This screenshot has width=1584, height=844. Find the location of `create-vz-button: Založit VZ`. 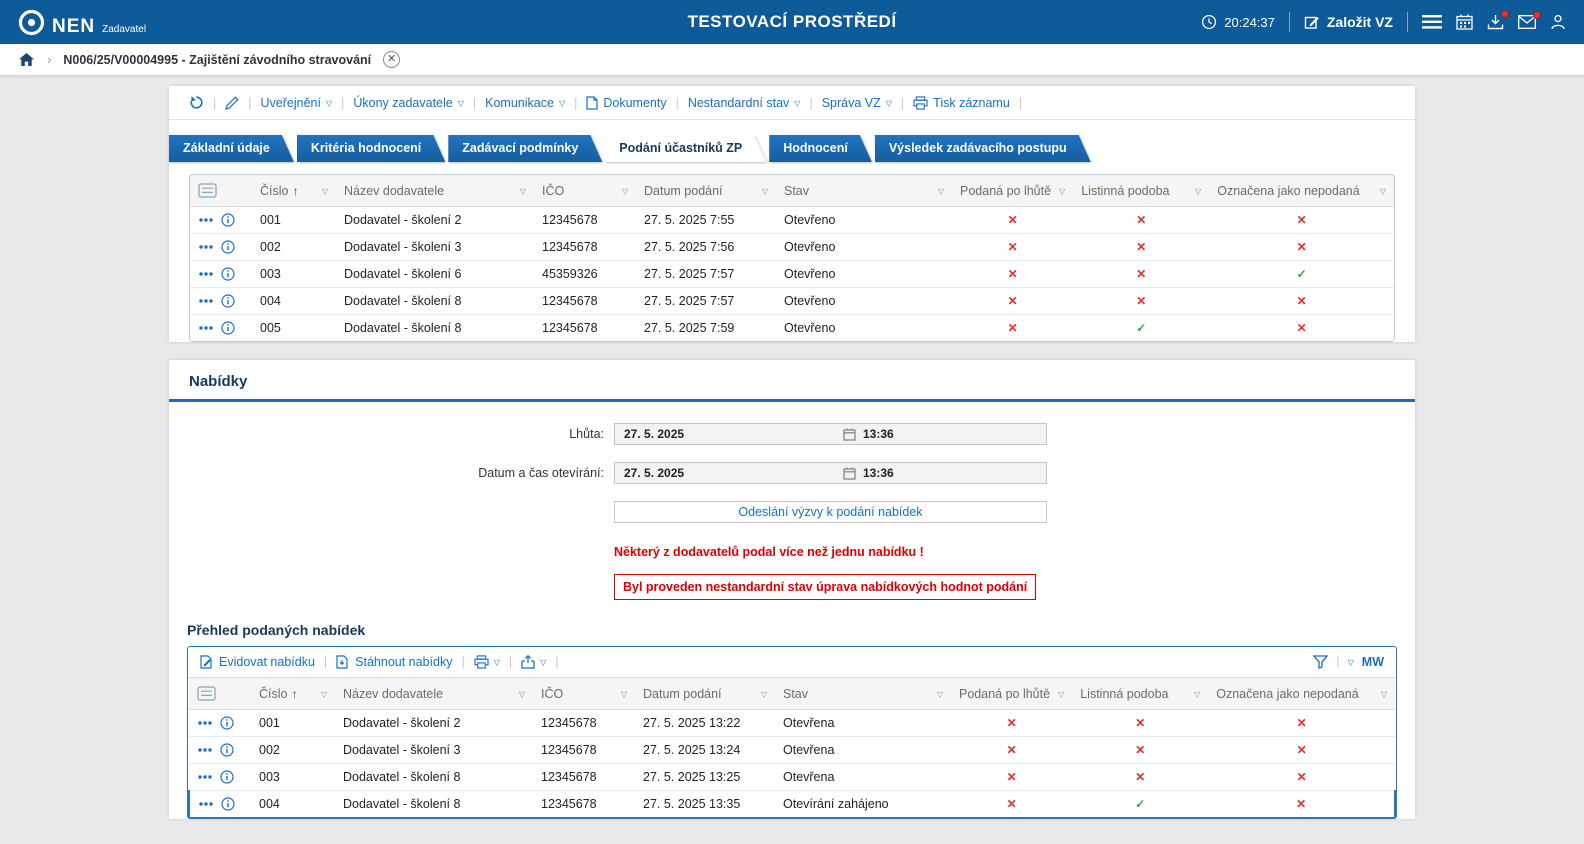

create-vz-button: Založit VZ is located at coordinates (1348, 22).